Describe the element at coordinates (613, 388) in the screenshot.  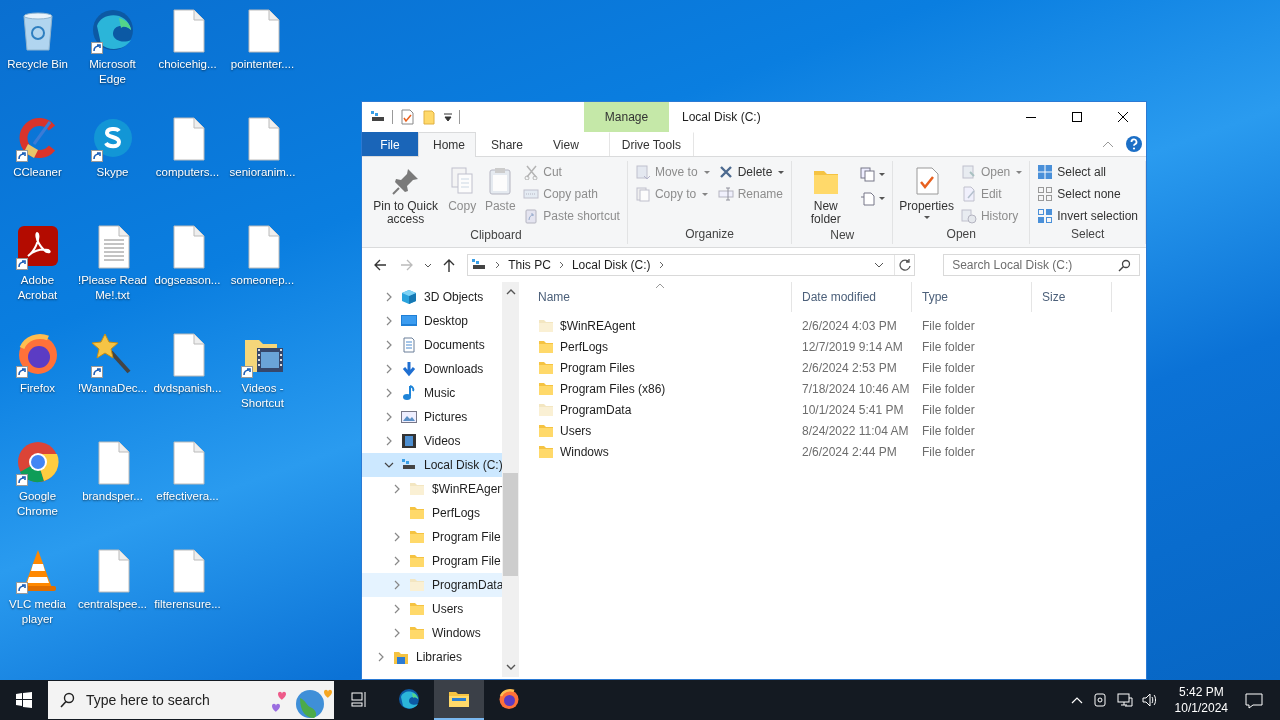
I see `file-name: Program Files (x86)` at that location.